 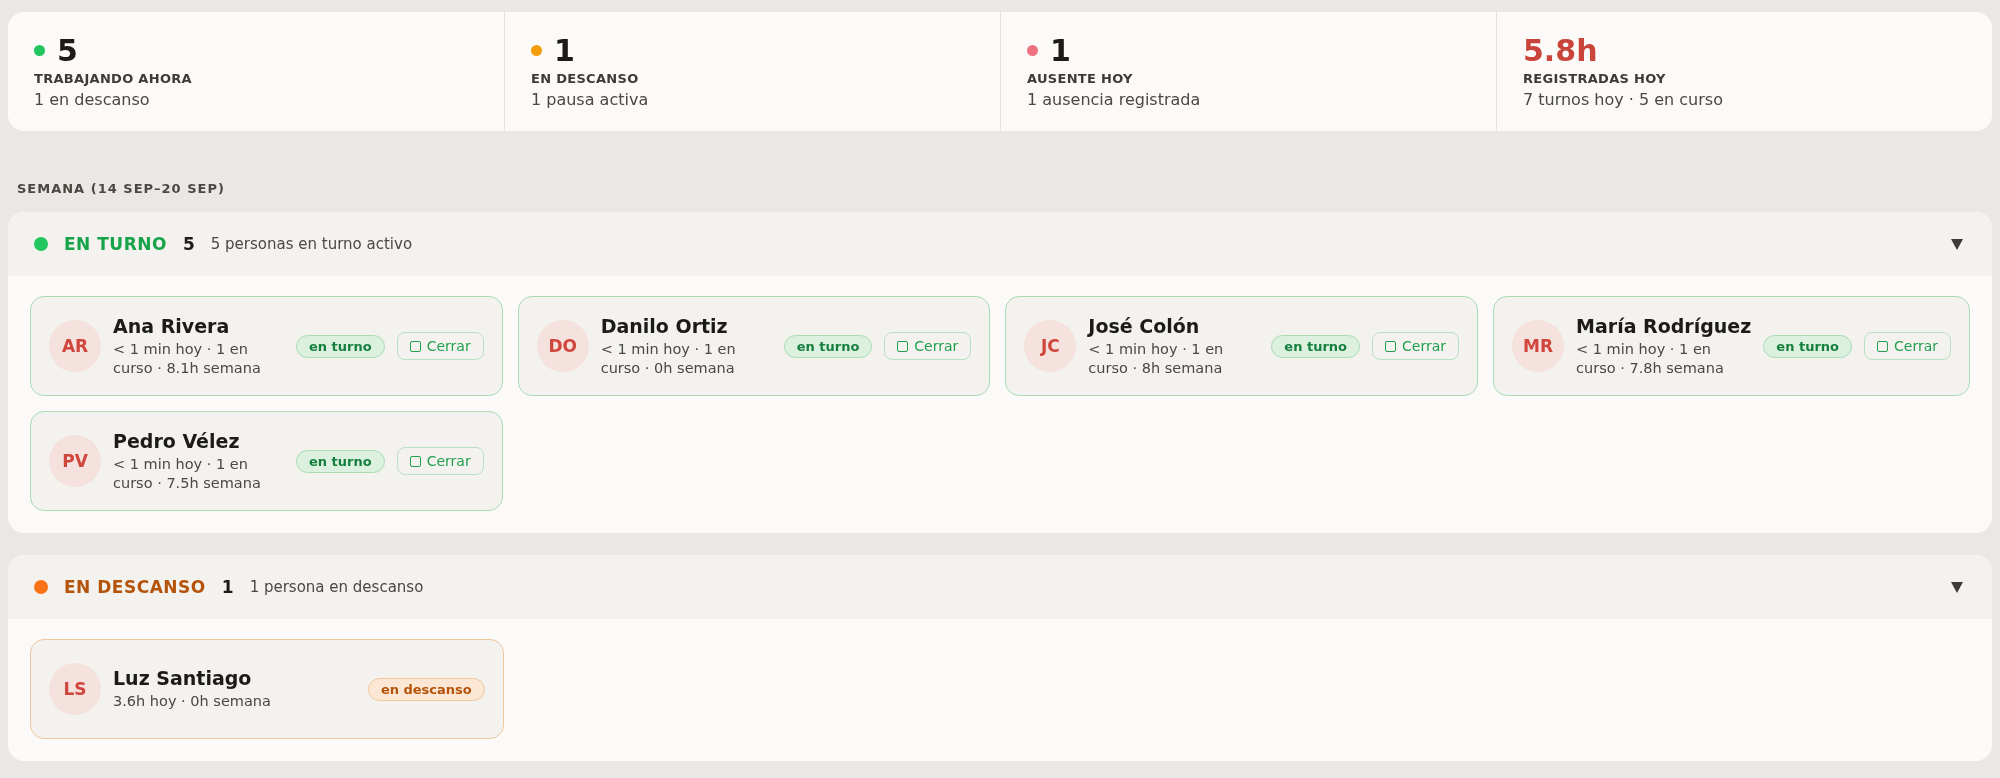 What do you see at coordinates (590, 99) in the screenshot?
I see `stat-detail: 1 pausa activa` at bounding box center [590, 99].